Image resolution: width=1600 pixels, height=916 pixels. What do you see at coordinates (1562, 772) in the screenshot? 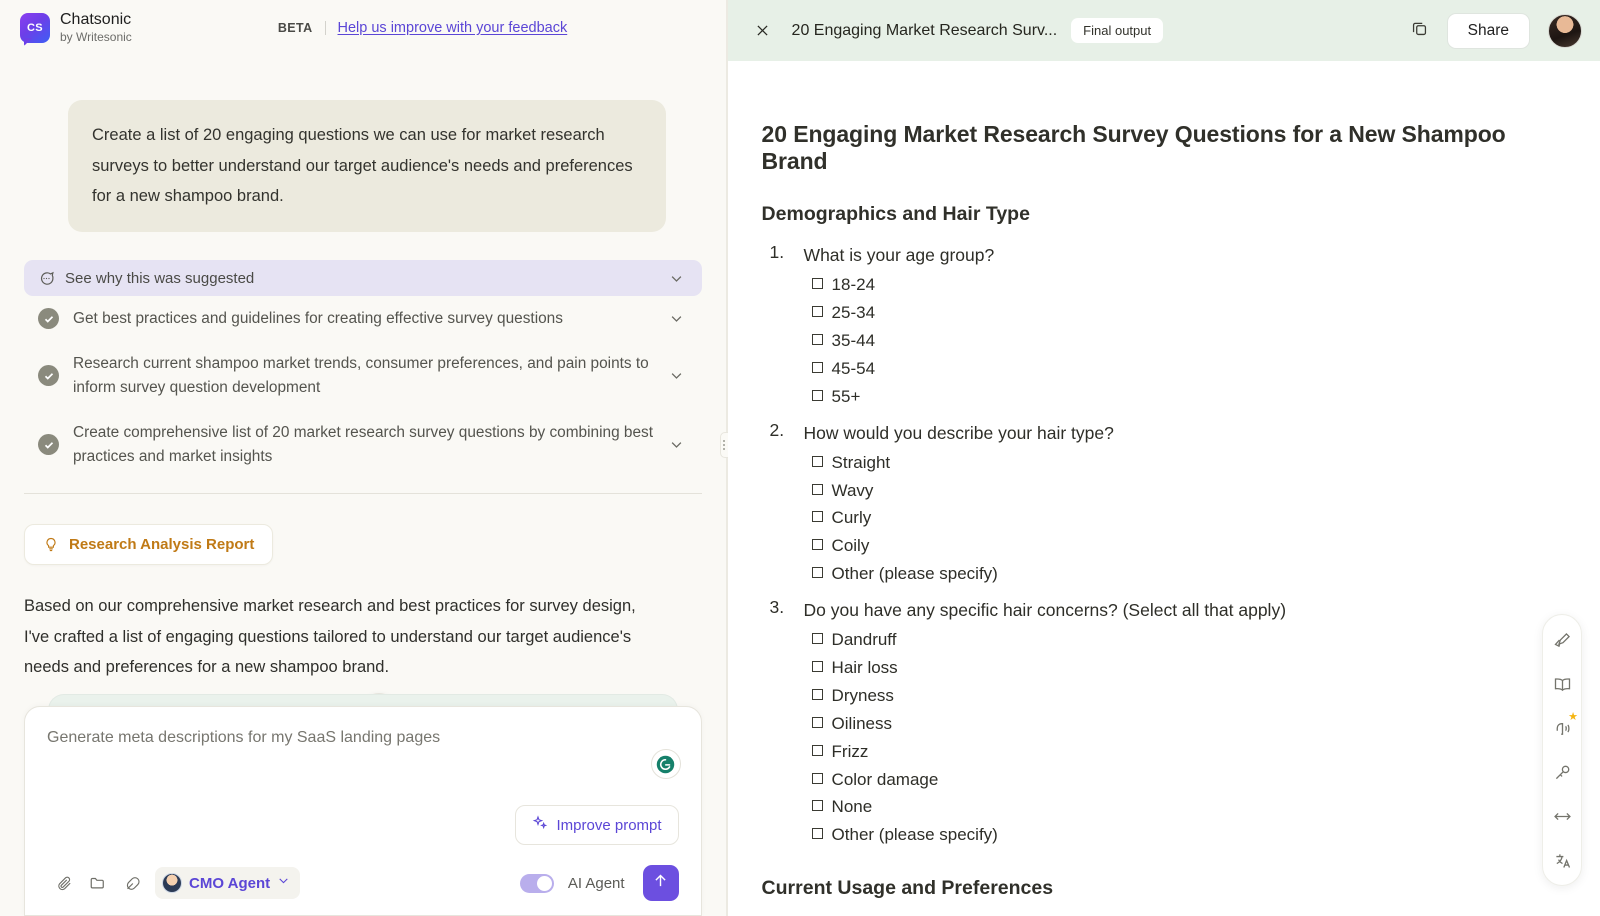
I see `microphone-icon` at bounding box center [1562, 772].